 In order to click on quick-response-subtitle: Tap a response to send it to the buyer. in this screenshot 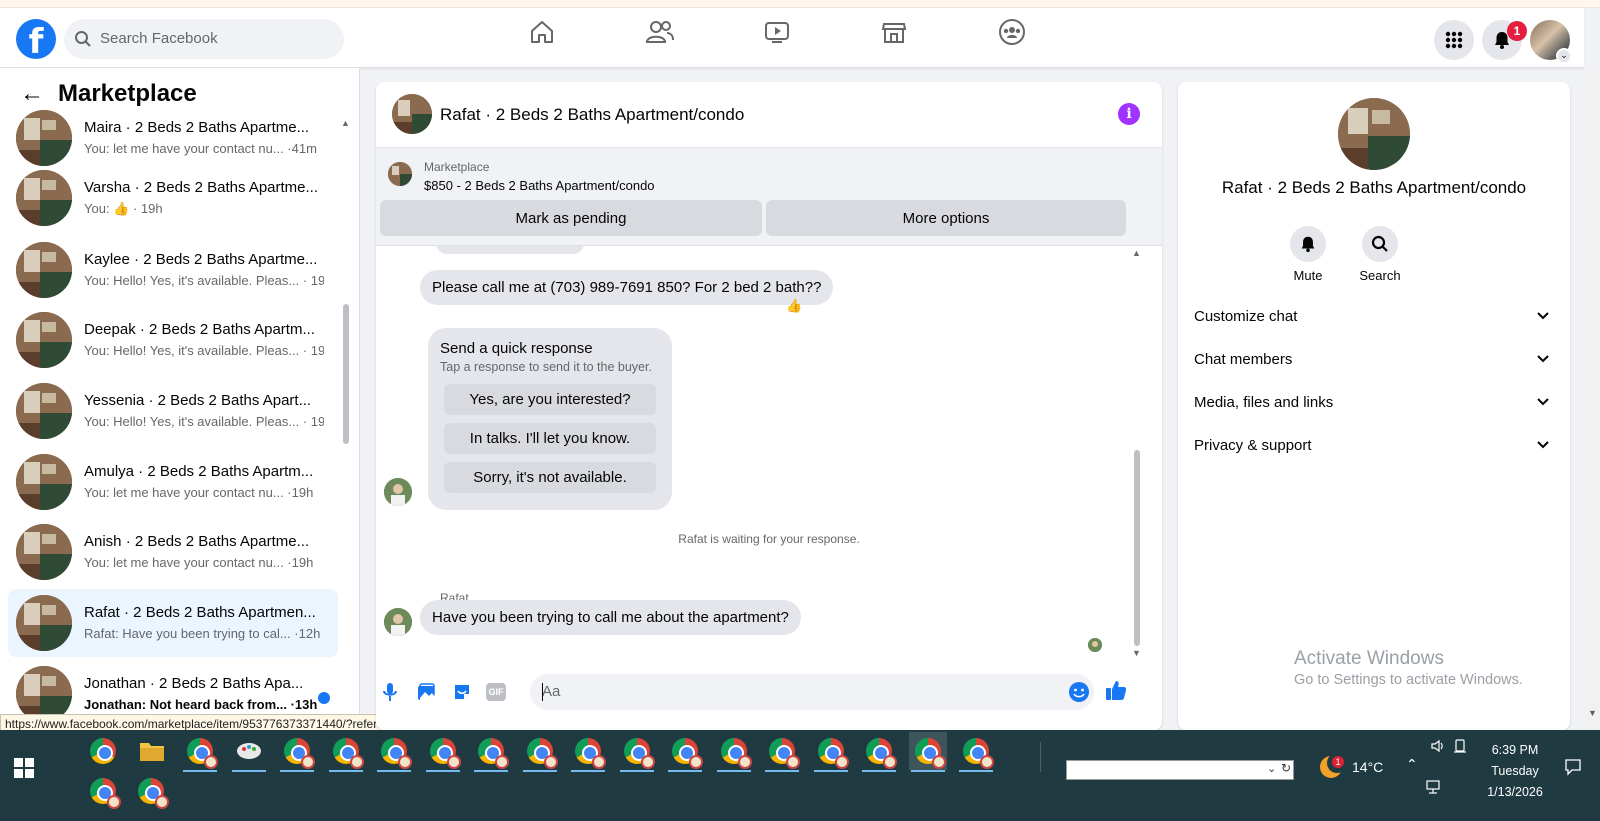, I will do `click(546, 367)`.